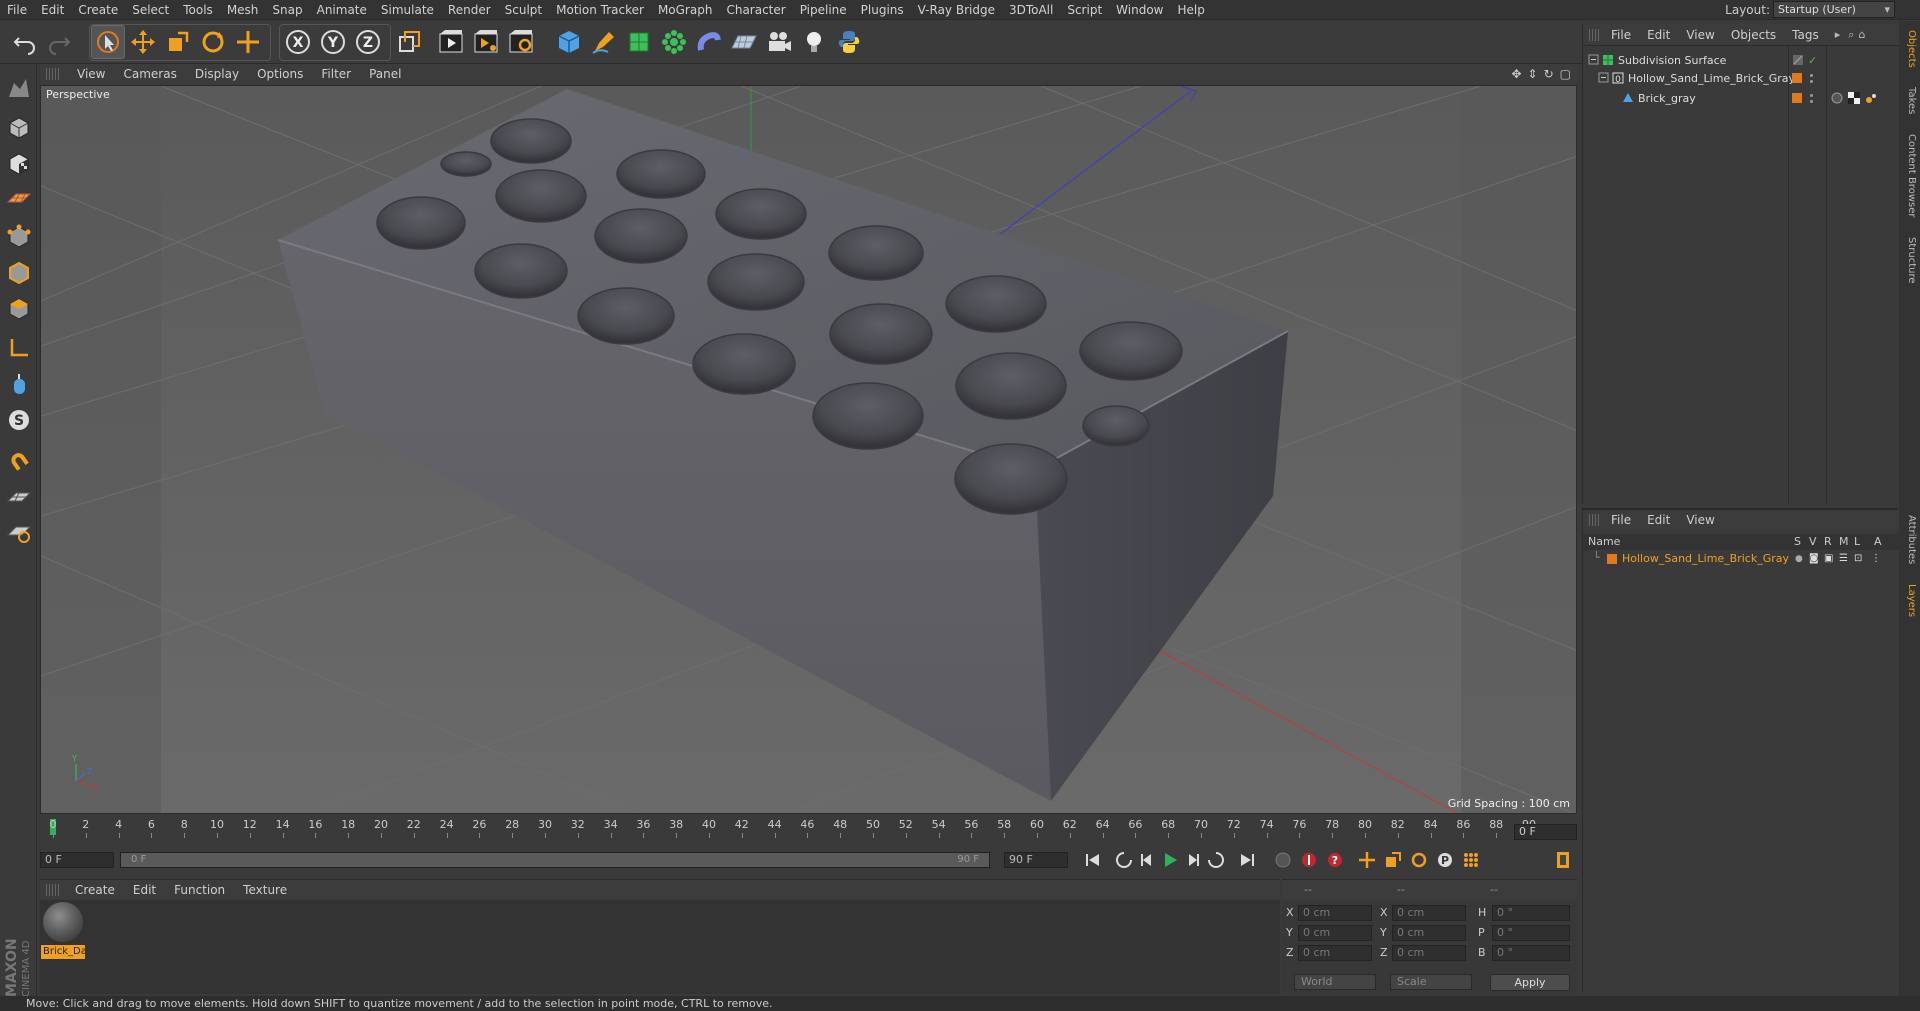 Image resolution: width=1920 pixels, height=1011 pixels. I want to click on pan-view-icon: ✥, so click(1516, 74).